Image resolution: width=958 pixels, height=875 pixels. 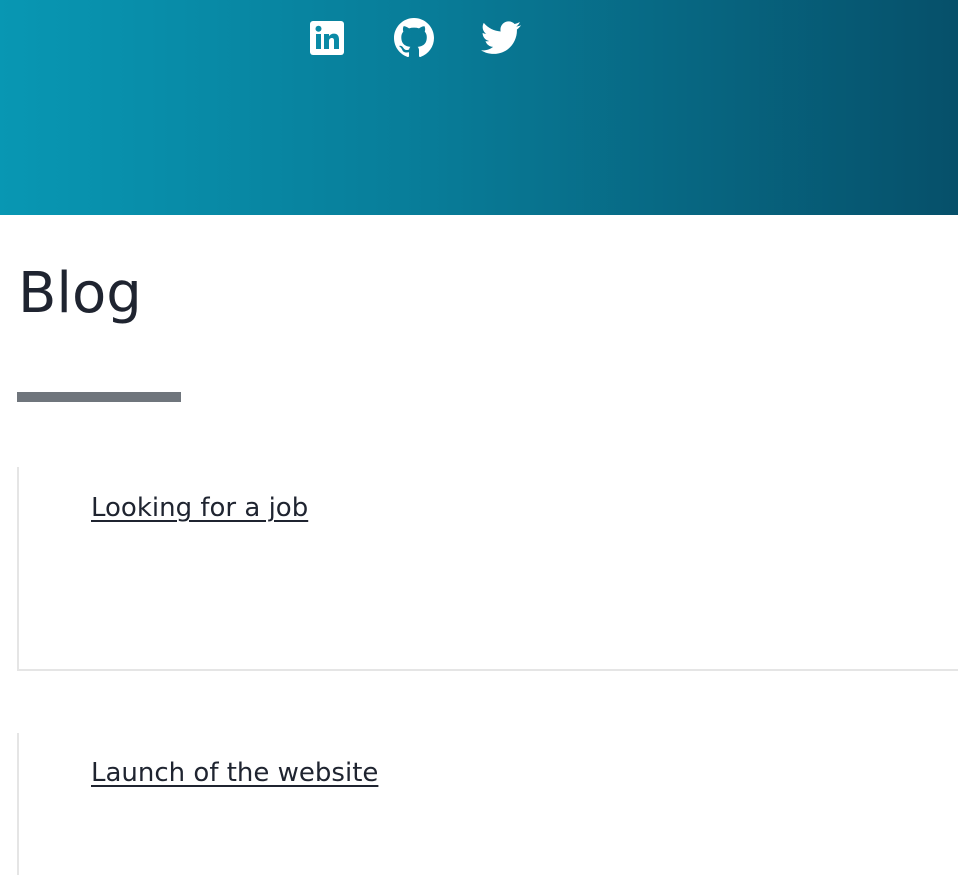 I want to click on github-link, so click(x=414, y=38).